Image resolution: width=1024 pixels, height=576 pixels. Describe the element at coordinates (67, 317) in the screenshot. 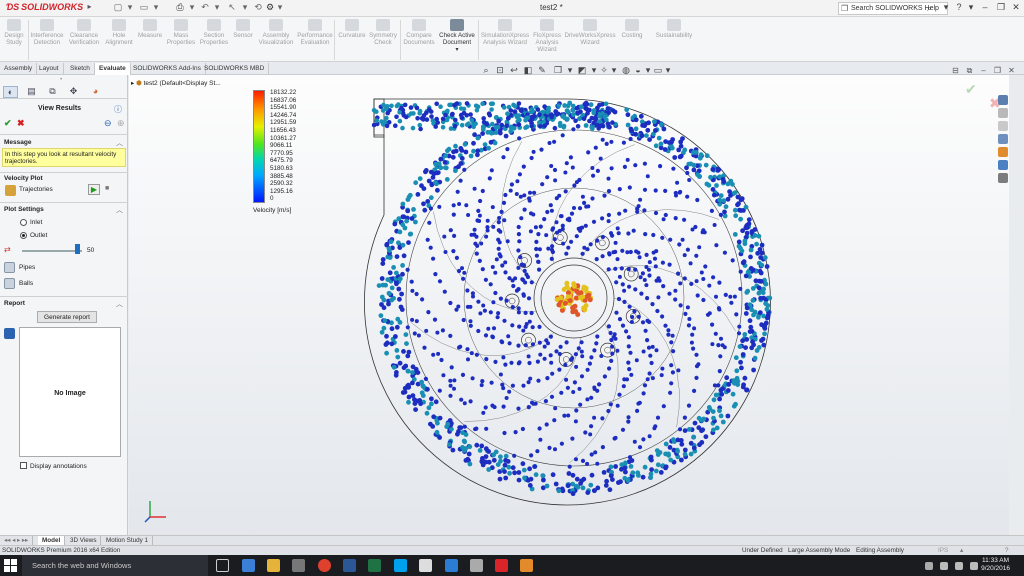

I see `generate-report-button: Generate report` at that location.